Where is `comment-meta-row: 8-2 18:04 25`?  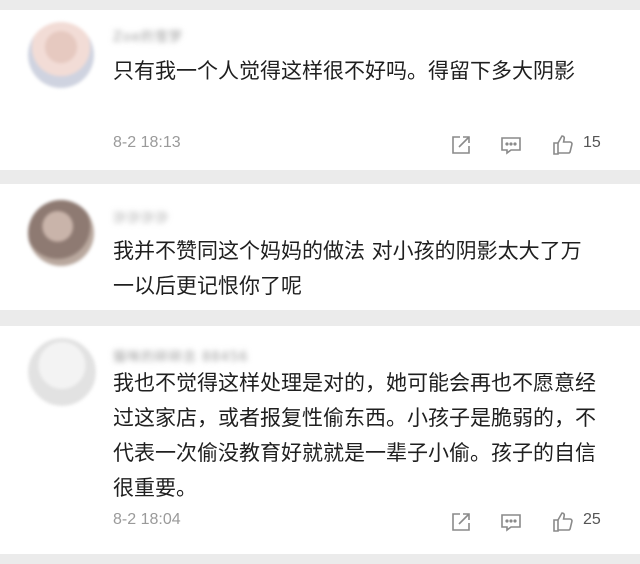 comment-meta-row: 8-2 18:04 25 is located at coordinates (320, 522).